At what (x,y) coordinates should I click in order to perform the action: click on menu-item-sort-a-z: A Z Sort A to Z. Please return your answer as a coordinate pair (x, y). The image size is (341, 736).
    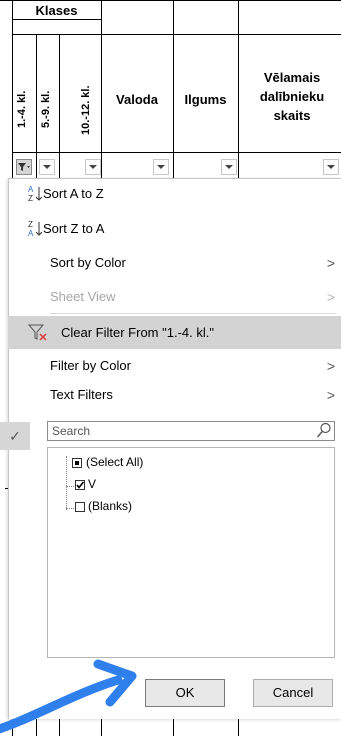
    Looking at the image, I should click on (174, 194).